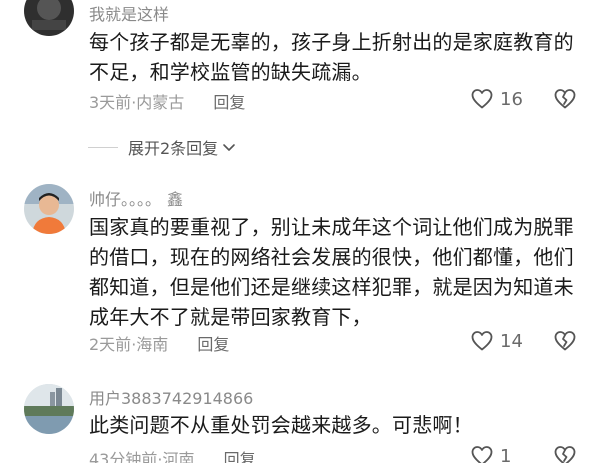  What do you see at coordinates (160, 102) in the screenshot?
I see `comment-location: 内蒙古` at bounding box center [160, 102].